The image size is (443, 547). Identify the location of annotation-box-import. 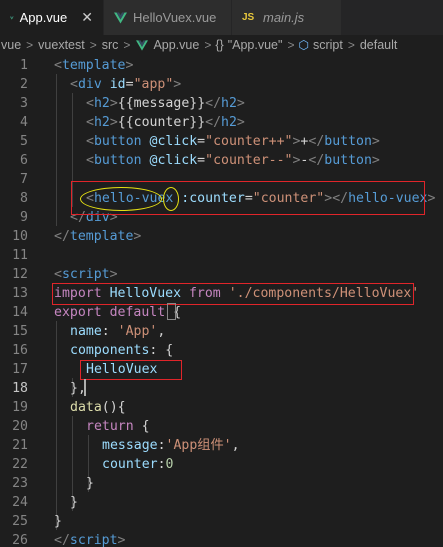
(233, 294).